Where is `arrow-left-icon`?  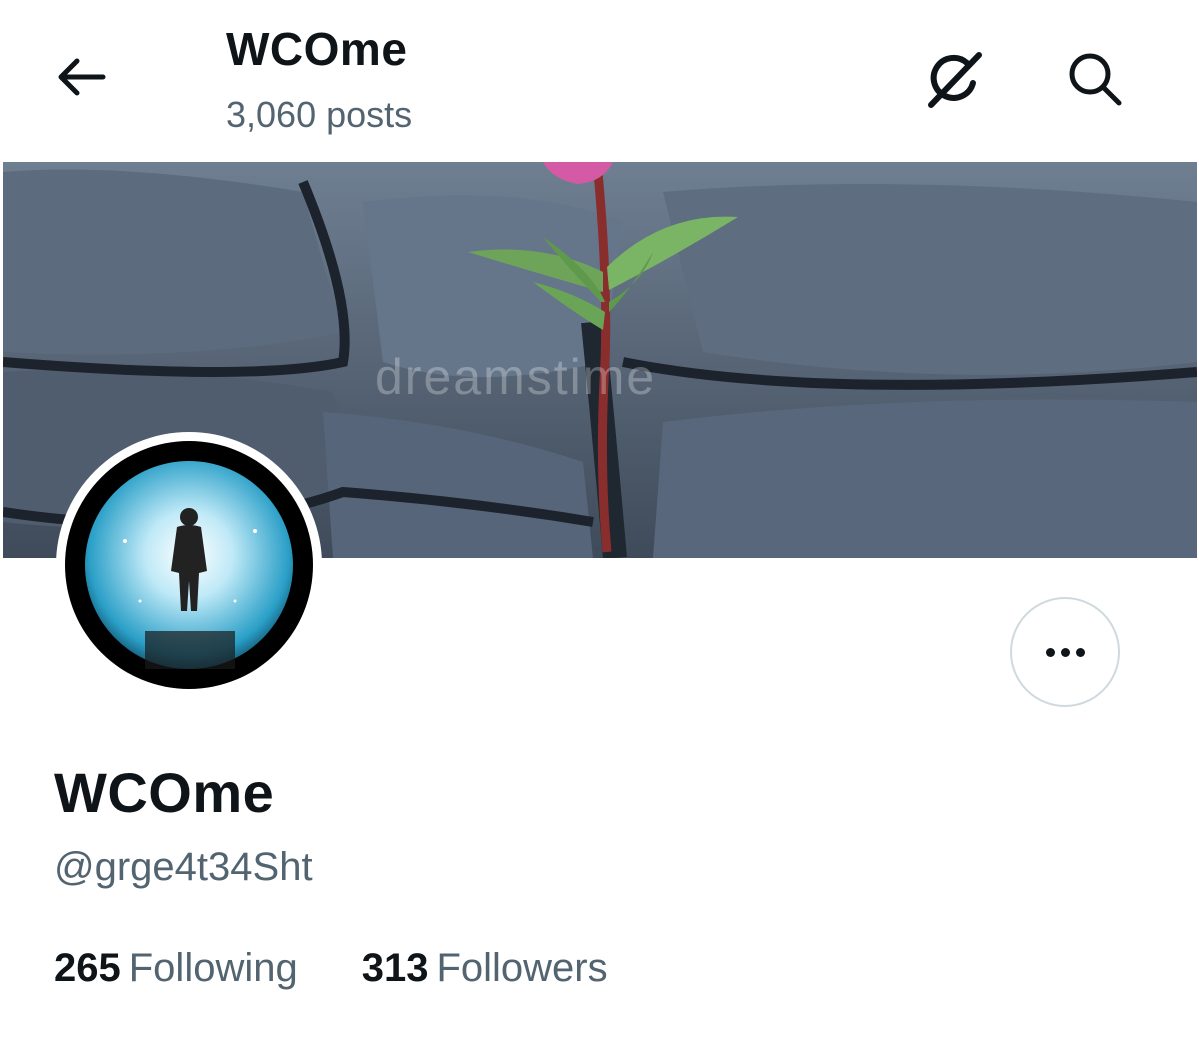 arrow-left-icon is located at coordinates (82, 77).